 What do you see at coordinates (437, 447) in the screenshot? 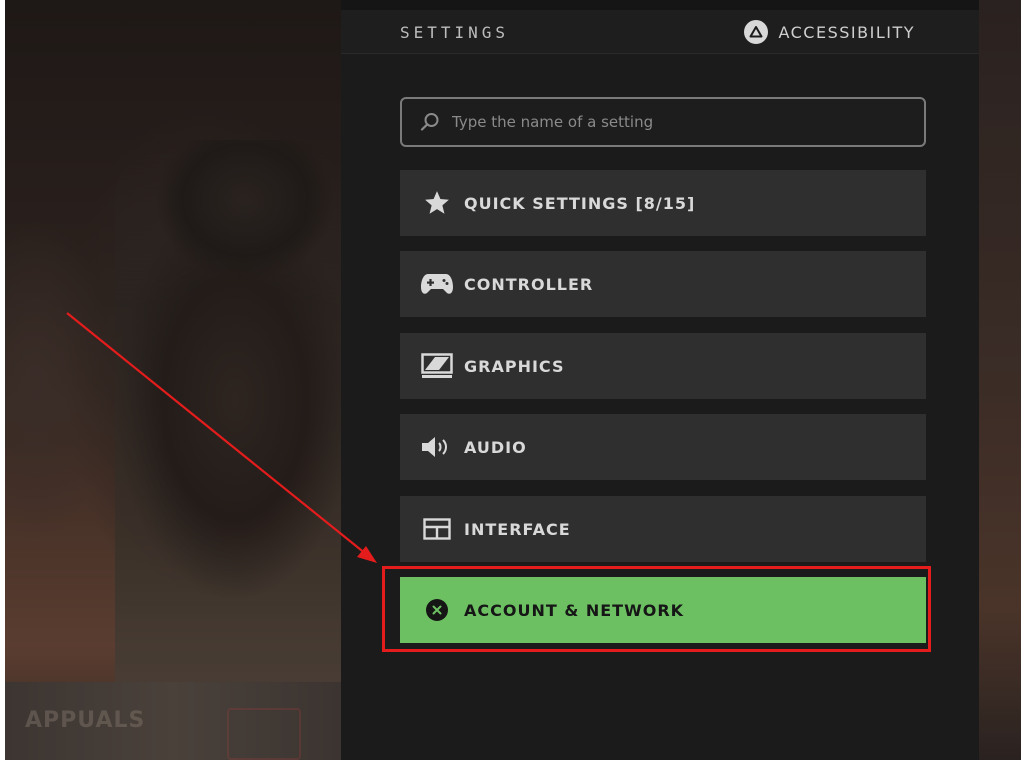
I see `speaker-icon` at bounding box center [437, 447].